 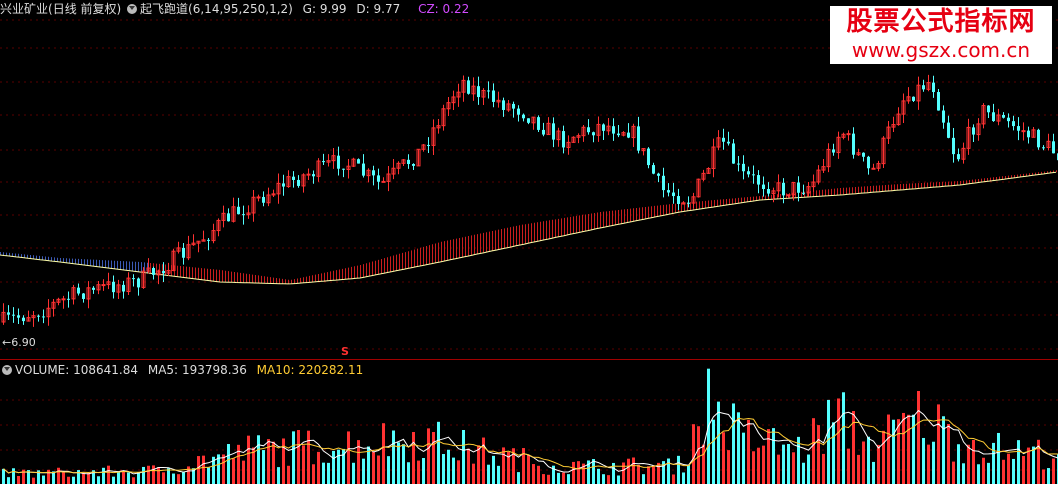 What do you see at coordinates (941, 50) in the screenshot?
I see `watermark-url: www.gszx.com.cn` at bounding box center [941, 50].